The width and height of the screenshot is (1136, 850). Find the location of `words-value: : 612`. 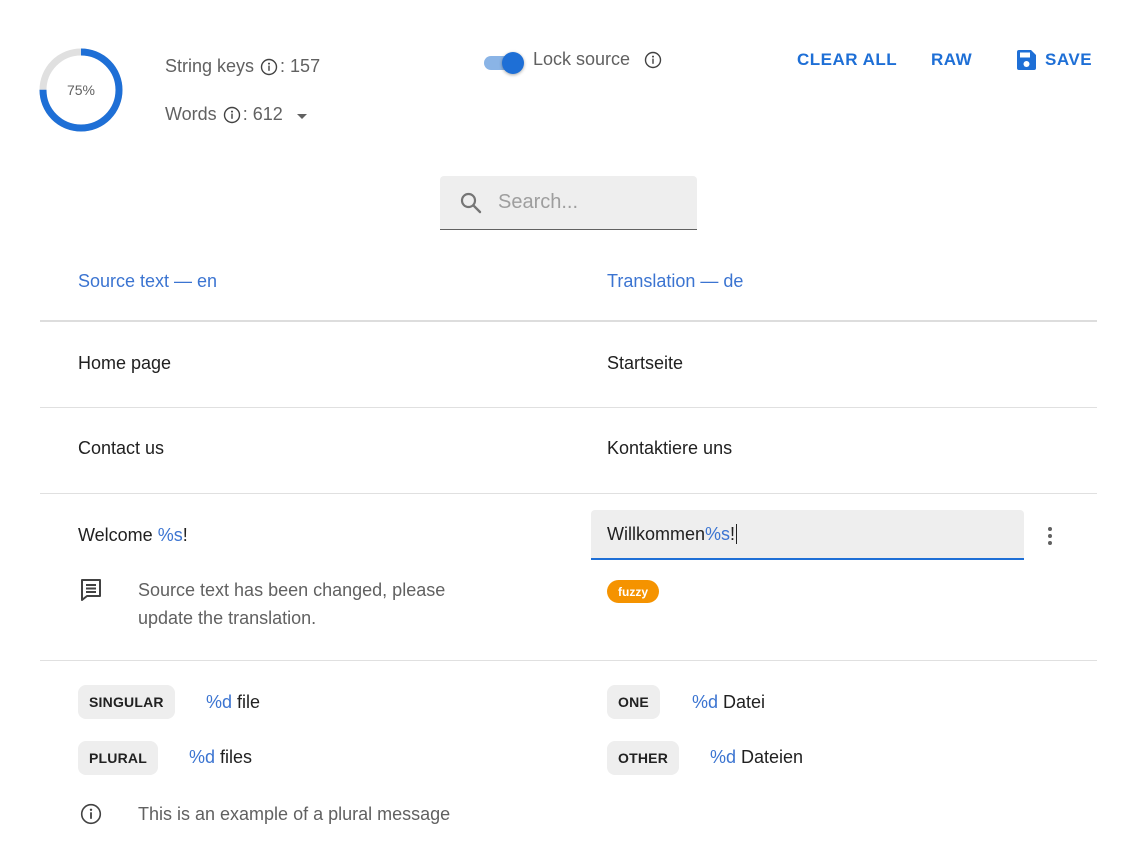

words-value: : 612 is located at coordinates (262, 114).